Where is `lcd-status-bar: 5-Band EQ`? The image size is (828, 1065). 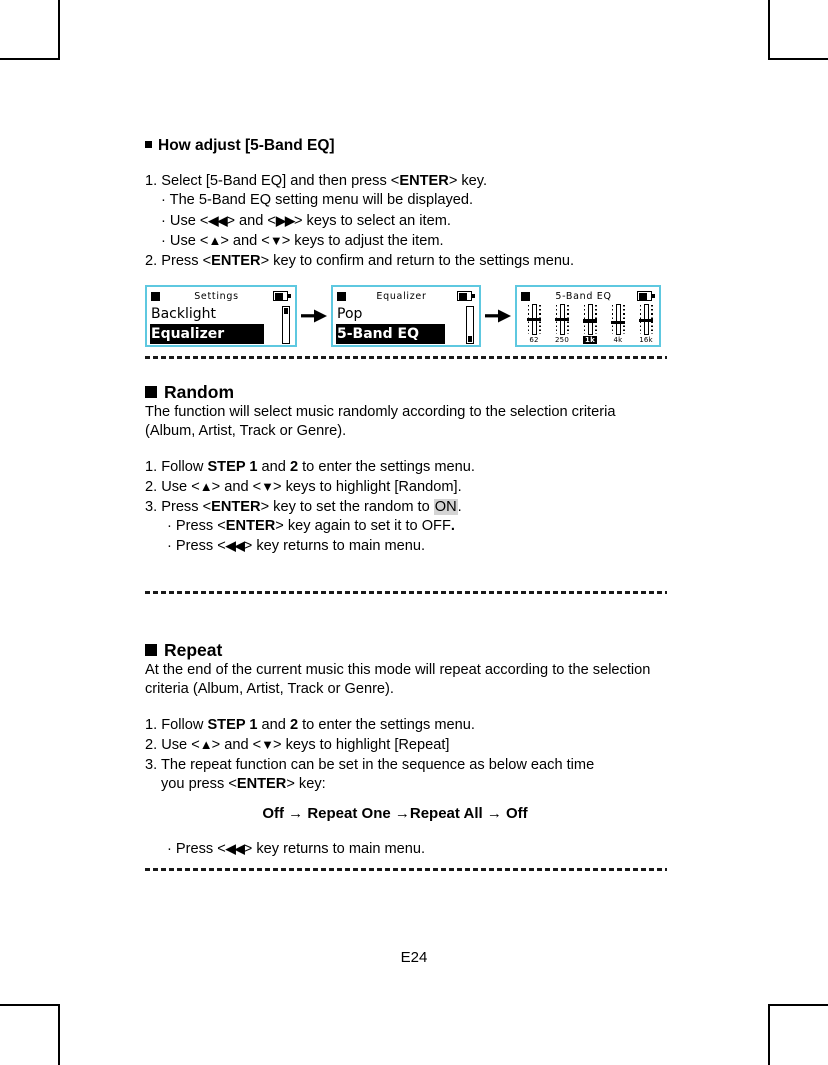
lcd-status-bar: 5-Band EQ is located at coordinates (588, 295).